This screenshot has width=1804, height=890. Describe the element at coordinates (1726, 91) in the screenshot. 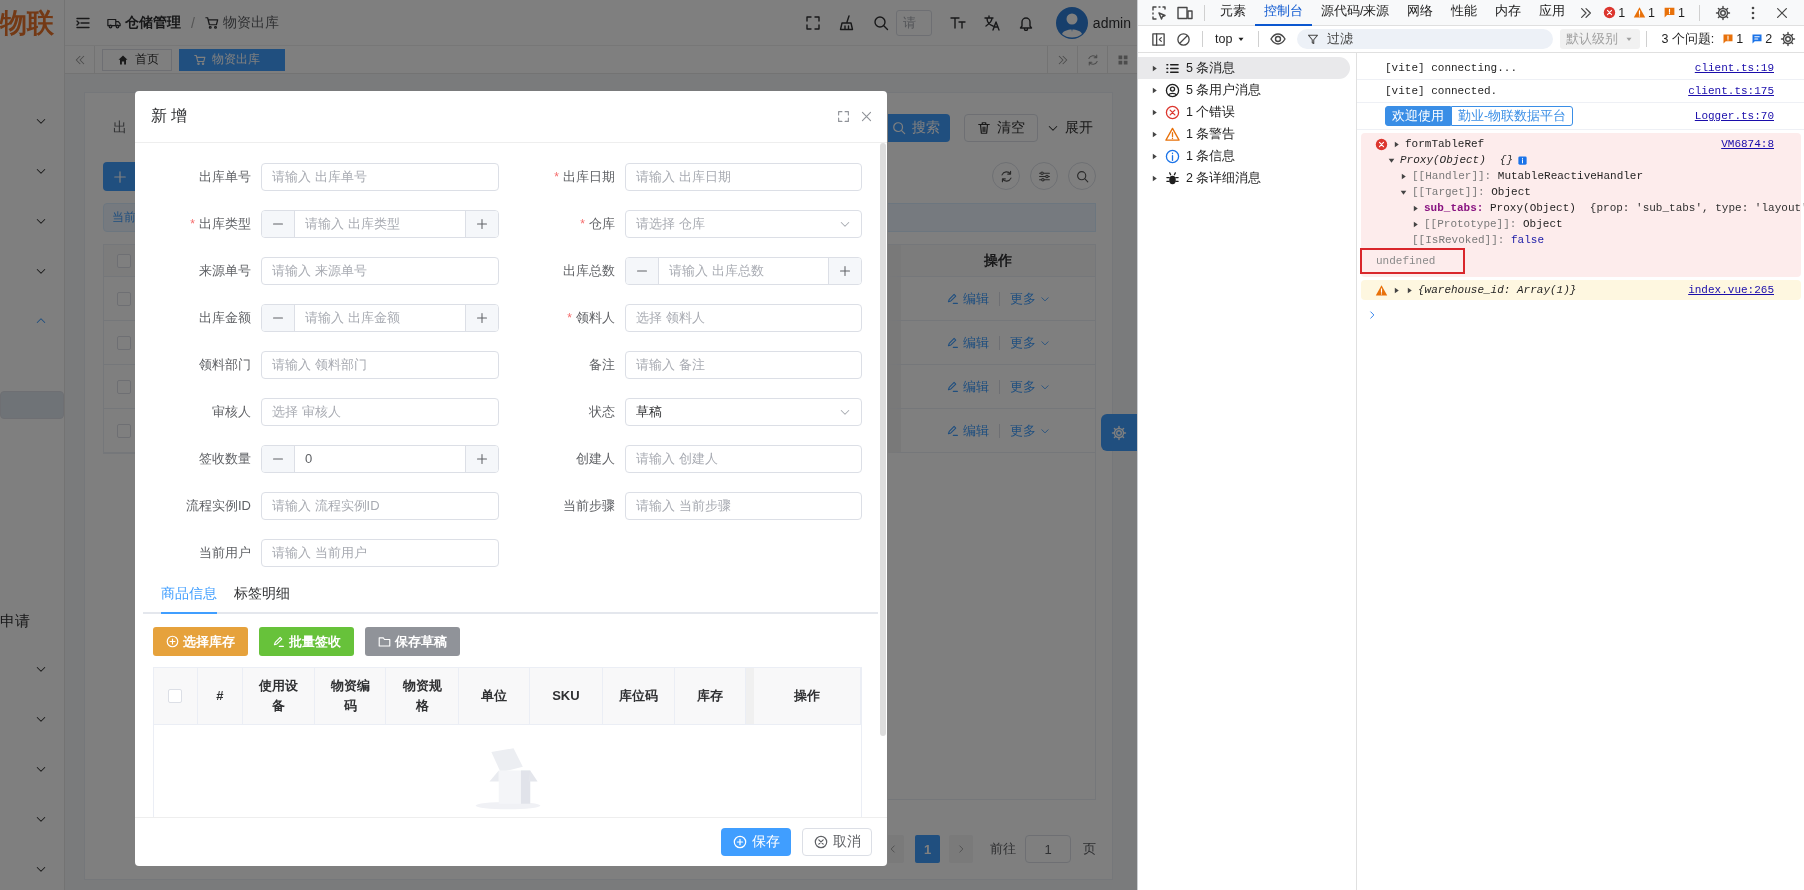

I see `source-link: client.ts:175` at that location.